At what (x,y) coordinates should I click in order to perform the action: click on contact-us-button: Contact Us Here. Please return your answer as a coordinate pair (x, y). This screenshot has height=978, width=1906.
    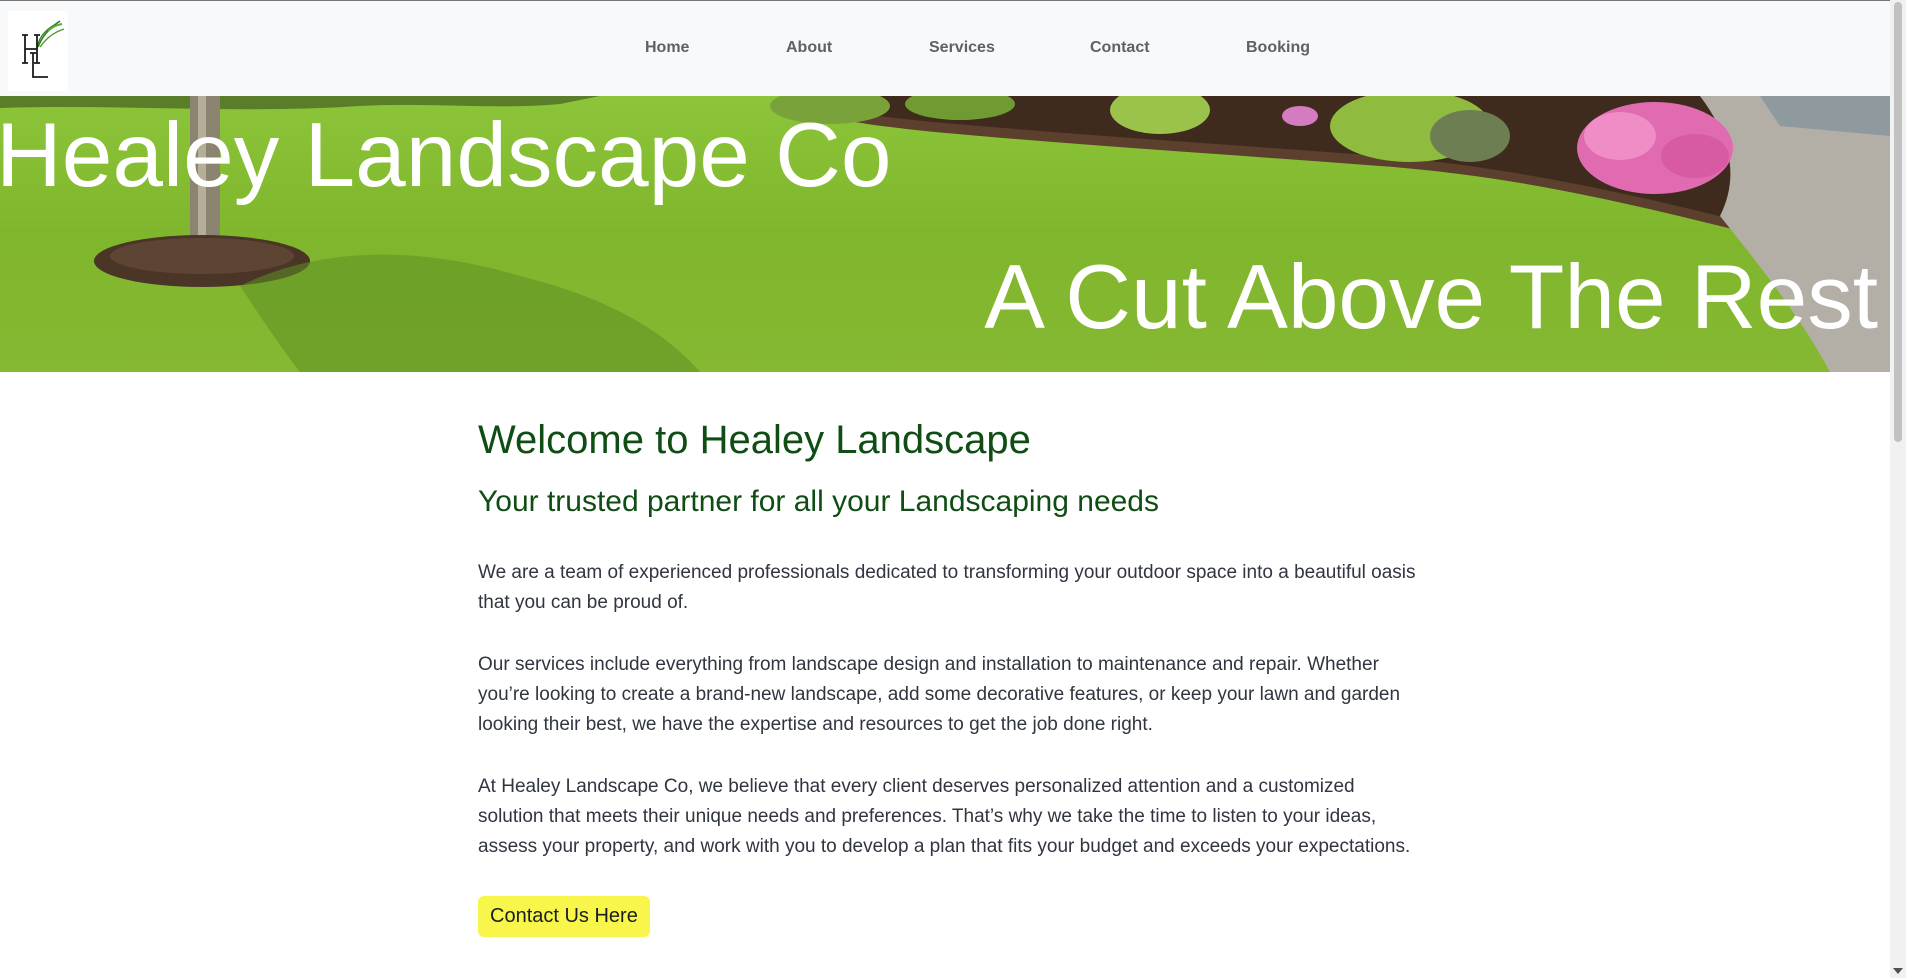
    Looking at the image, I should click on (564, 916).